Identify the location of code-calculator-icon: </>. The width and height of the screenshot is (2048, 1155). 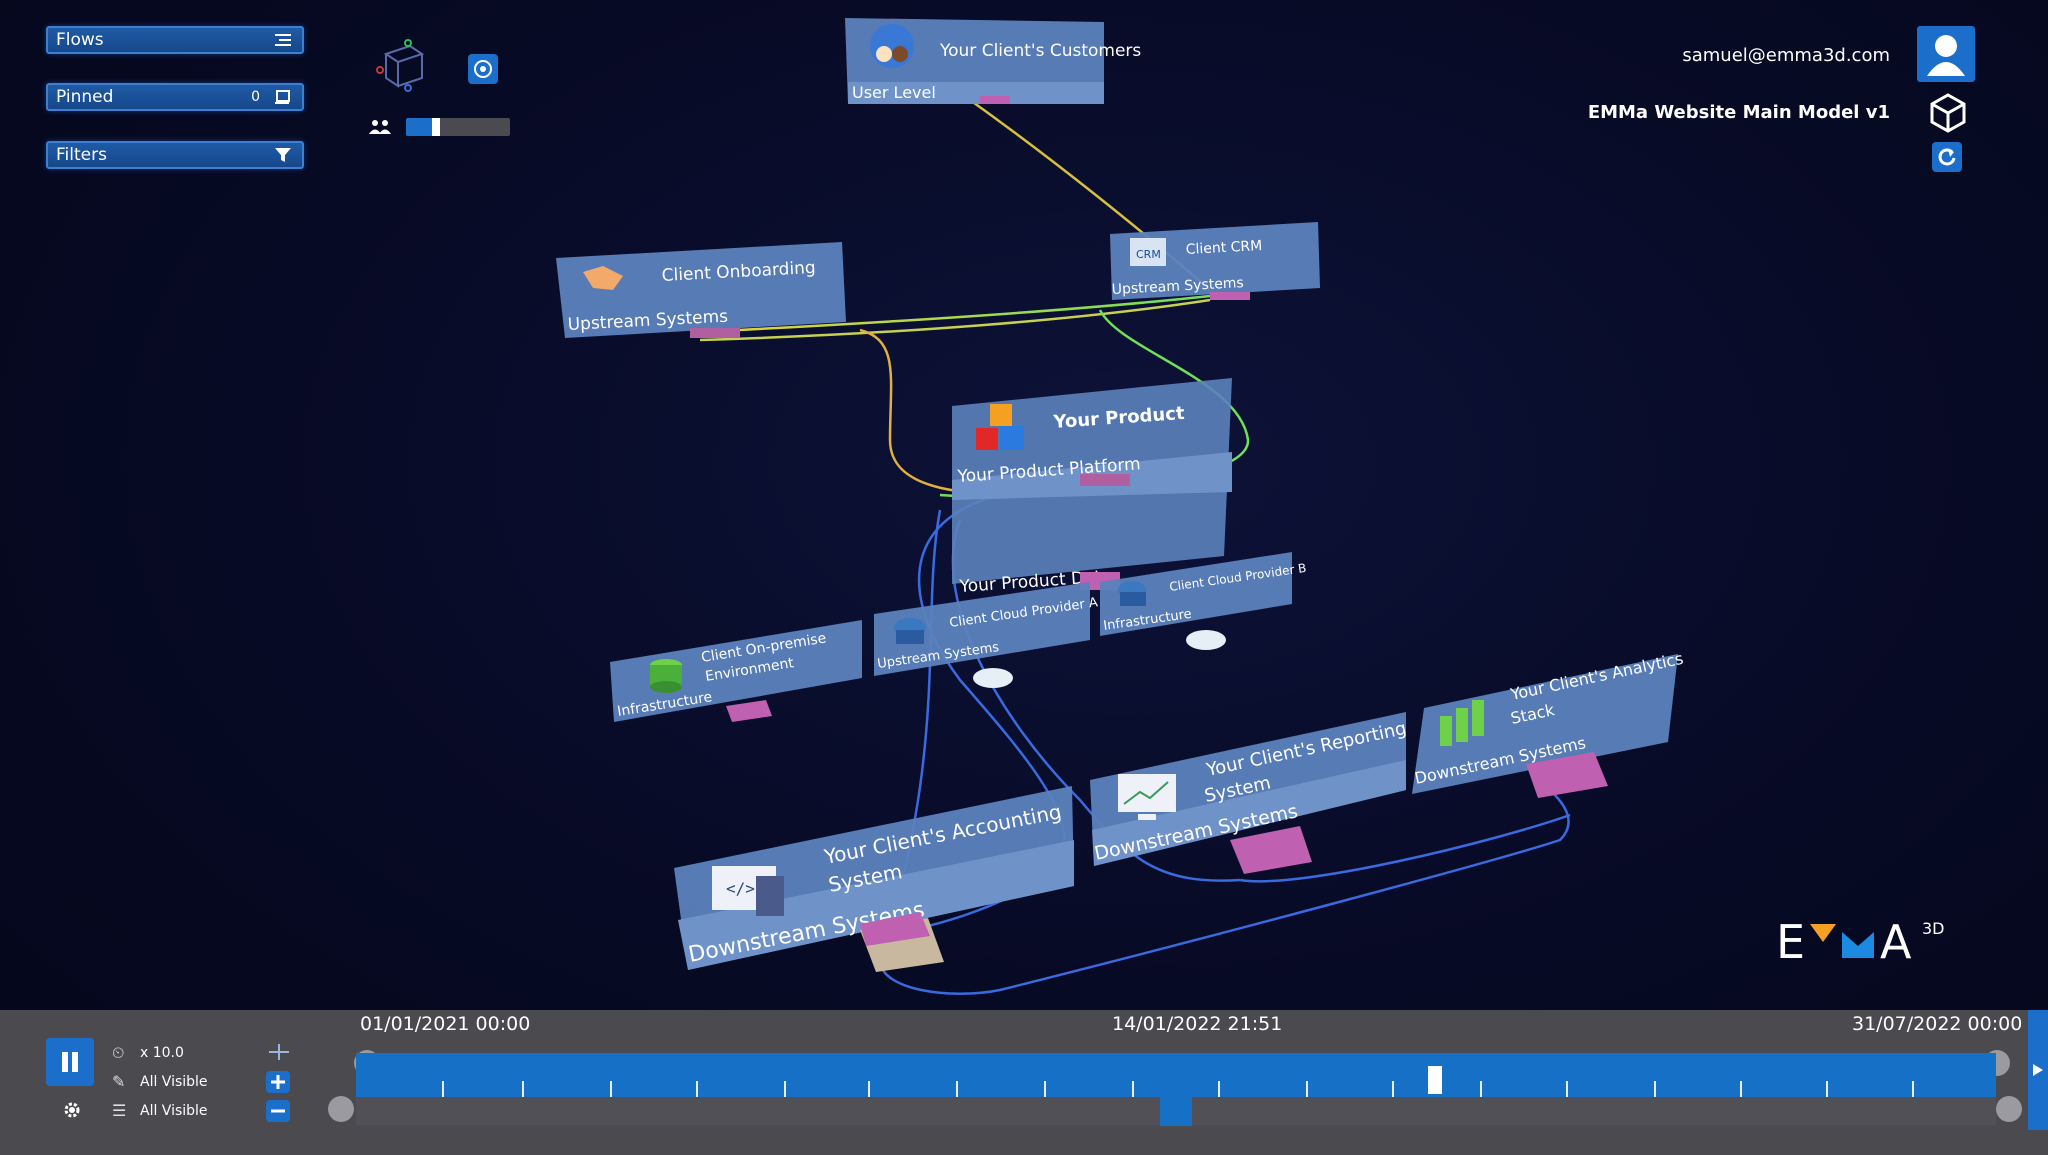
(748, 891).